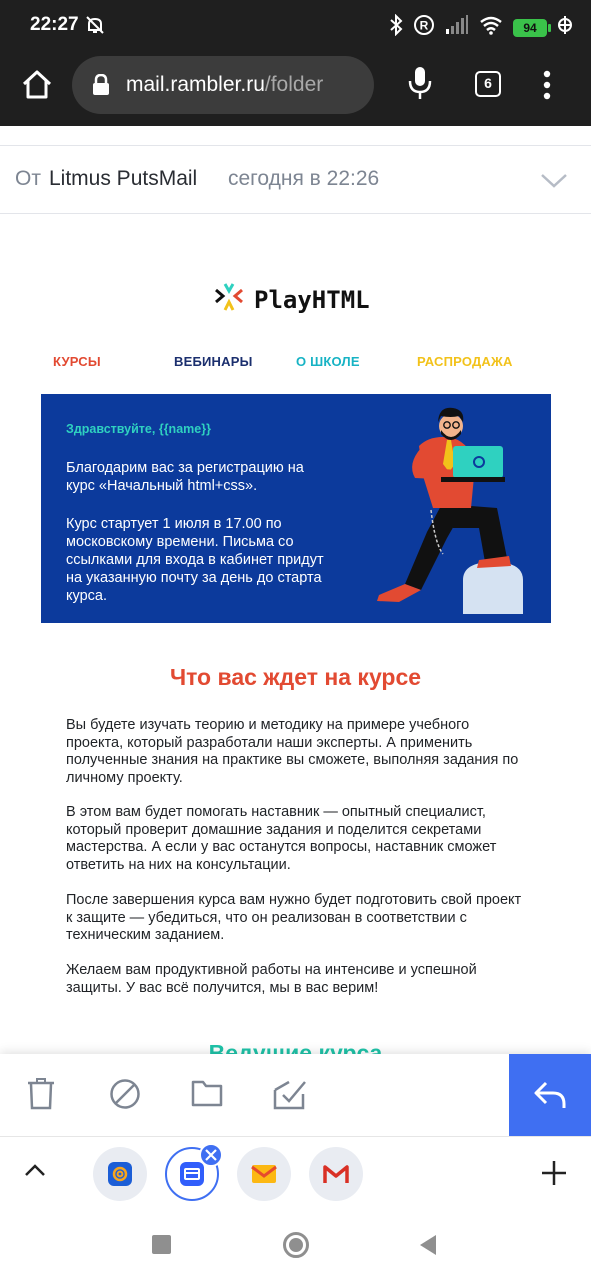 The height and width of the screenshot is (1280, 591). Describe the element at coordinates (294, 84) in the screenshot. I see `url-path: /folder` at that location.